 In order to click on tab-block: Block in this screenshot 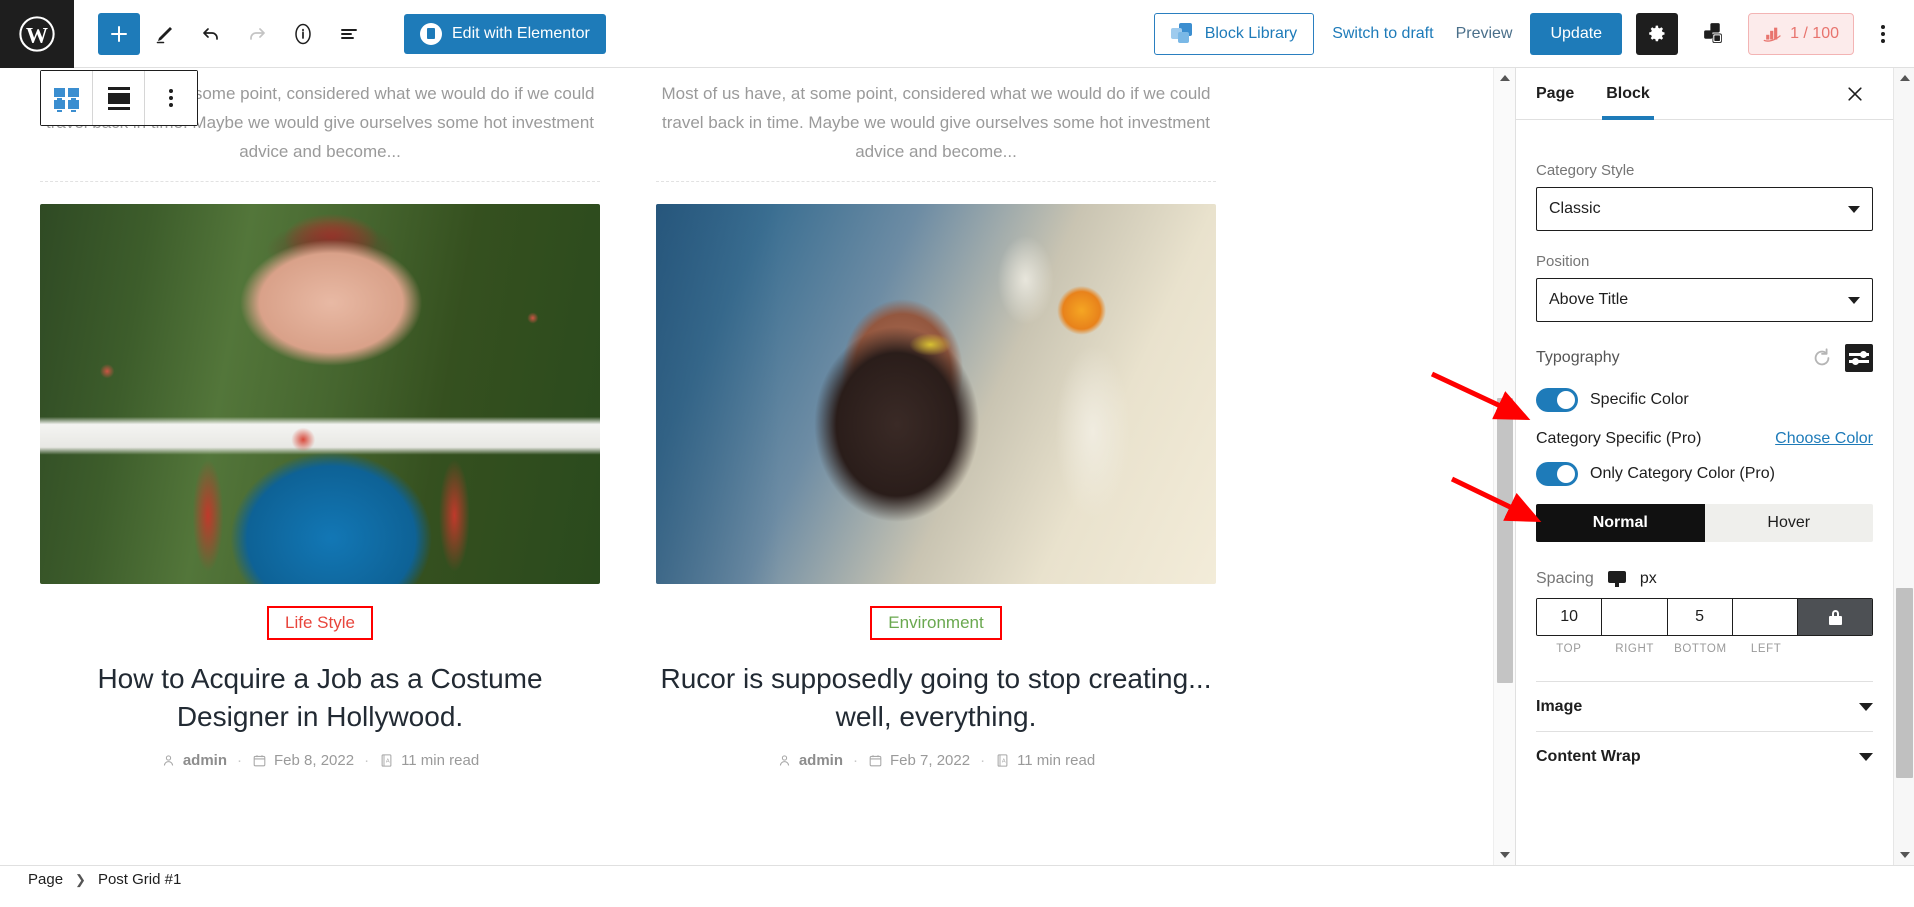, I will do `click(1628, 94)`.